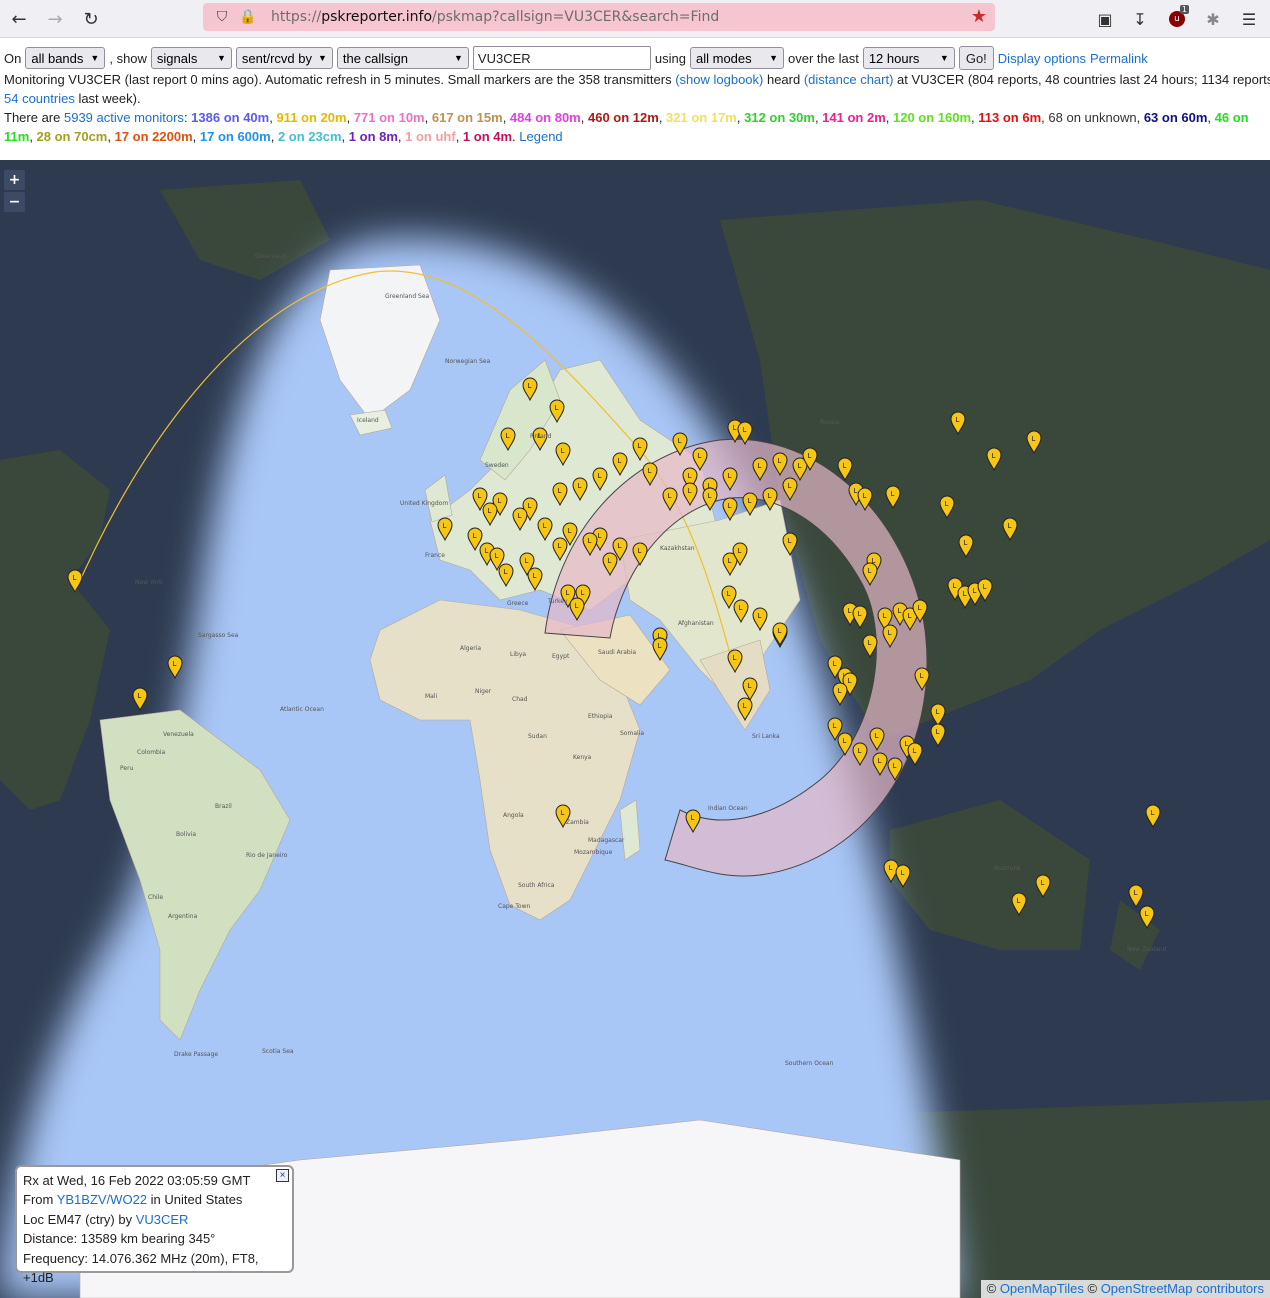 The height and width of the screenshot is (1298, 1270). I want to click on map-label: Madagascar, so click(606, 840).